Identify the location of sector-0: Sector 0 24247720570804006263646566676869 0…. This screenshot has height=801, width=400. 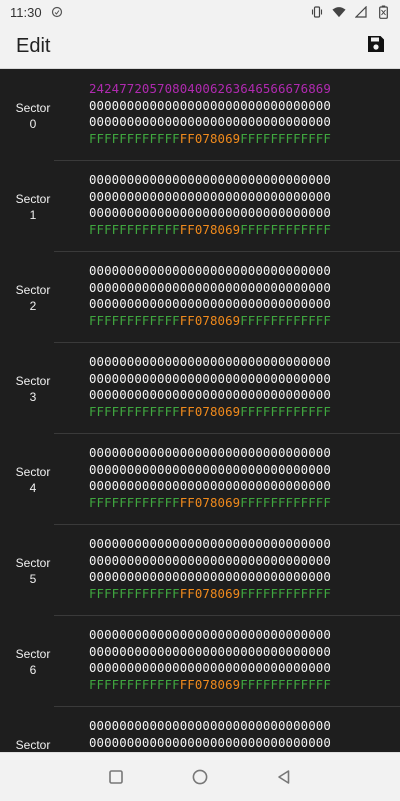
(200, 115).